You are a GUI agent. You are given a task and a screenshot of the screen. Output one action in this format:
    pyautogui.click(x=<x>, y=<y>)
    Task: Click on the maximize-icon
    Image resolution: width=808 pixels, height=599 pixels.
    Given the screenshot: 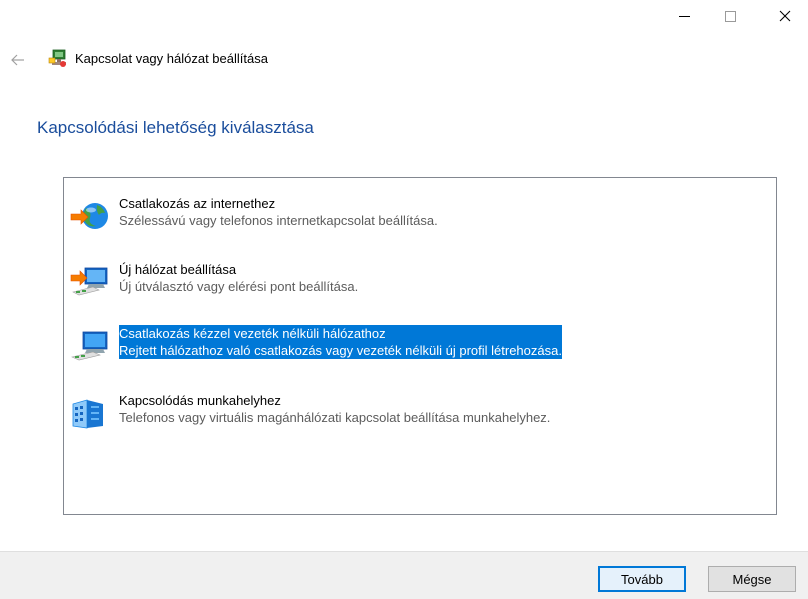 What is the action you would take?
    pyautogui.click(x=730, y=16)
    